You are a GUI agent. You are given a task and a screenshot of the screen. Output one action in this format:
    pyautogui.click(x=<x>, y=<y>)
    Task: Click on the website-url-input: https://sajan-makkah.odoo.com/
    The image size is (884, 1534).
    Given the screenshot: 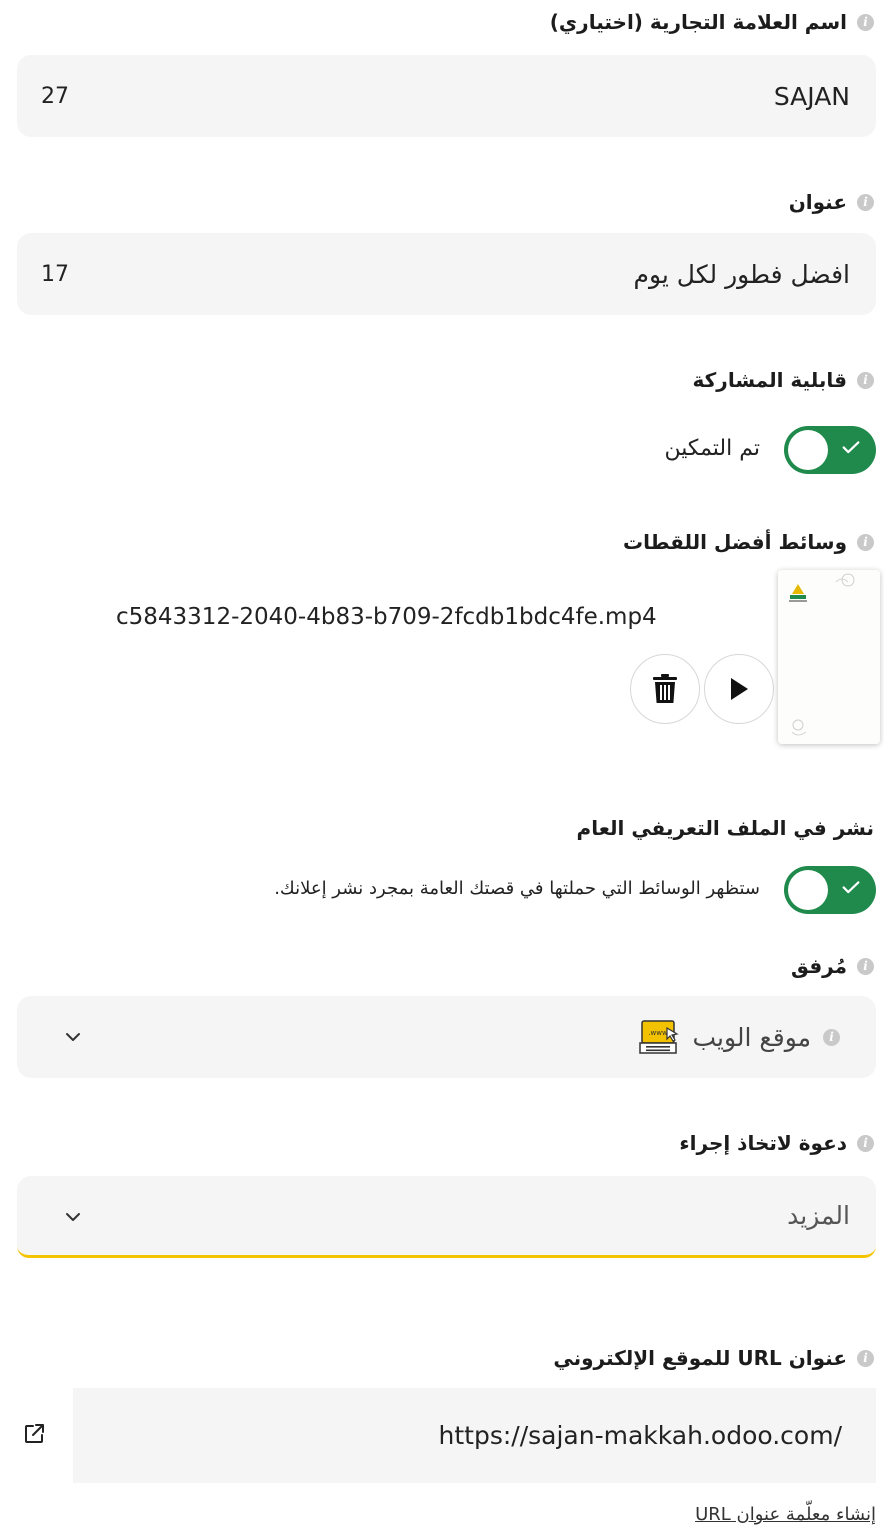 What is the action you would take?
    pyautogui.click(x=474, y=1435)
    